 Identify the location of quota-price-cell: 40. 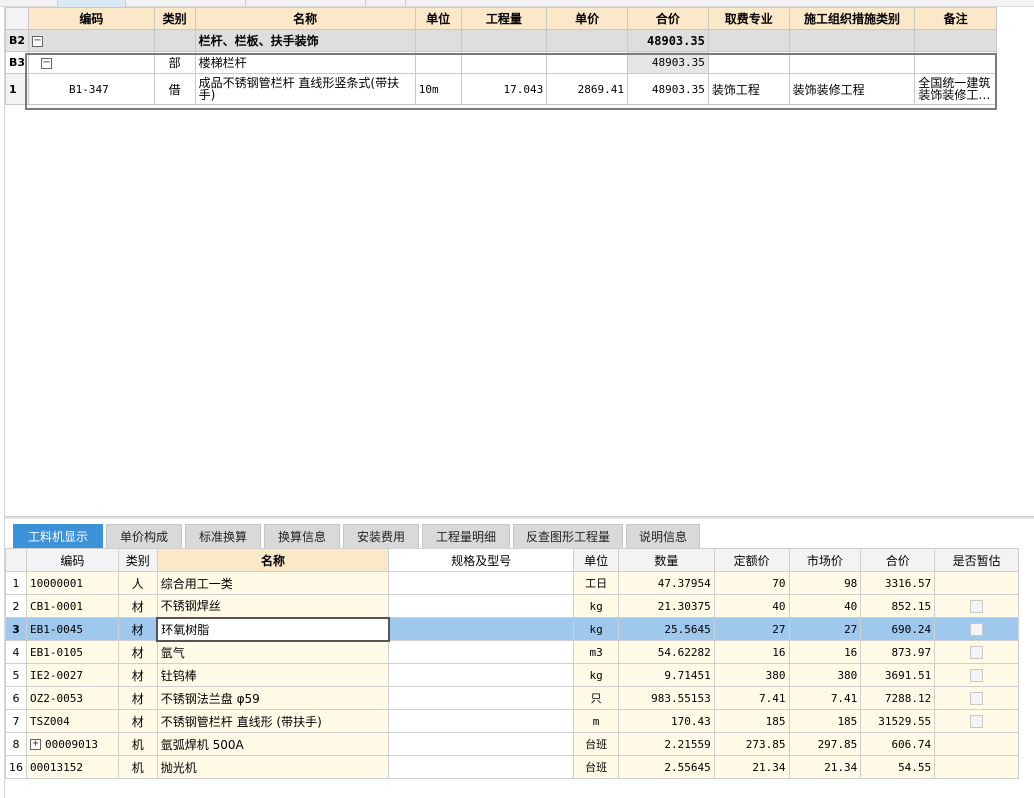
(751, 606).